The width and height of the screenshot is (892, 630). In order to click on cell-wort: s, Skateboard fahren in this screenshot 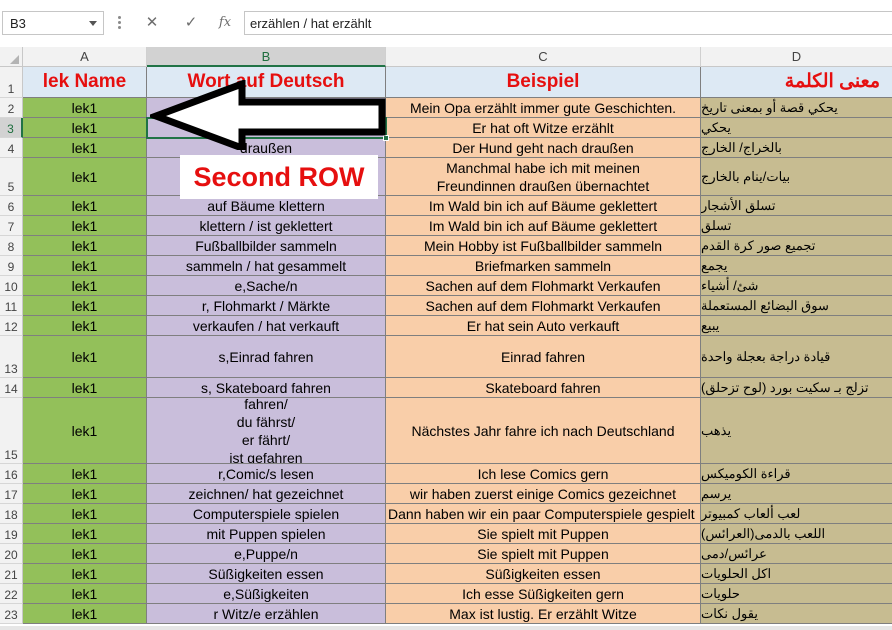, I will do `click(266, 388)`.